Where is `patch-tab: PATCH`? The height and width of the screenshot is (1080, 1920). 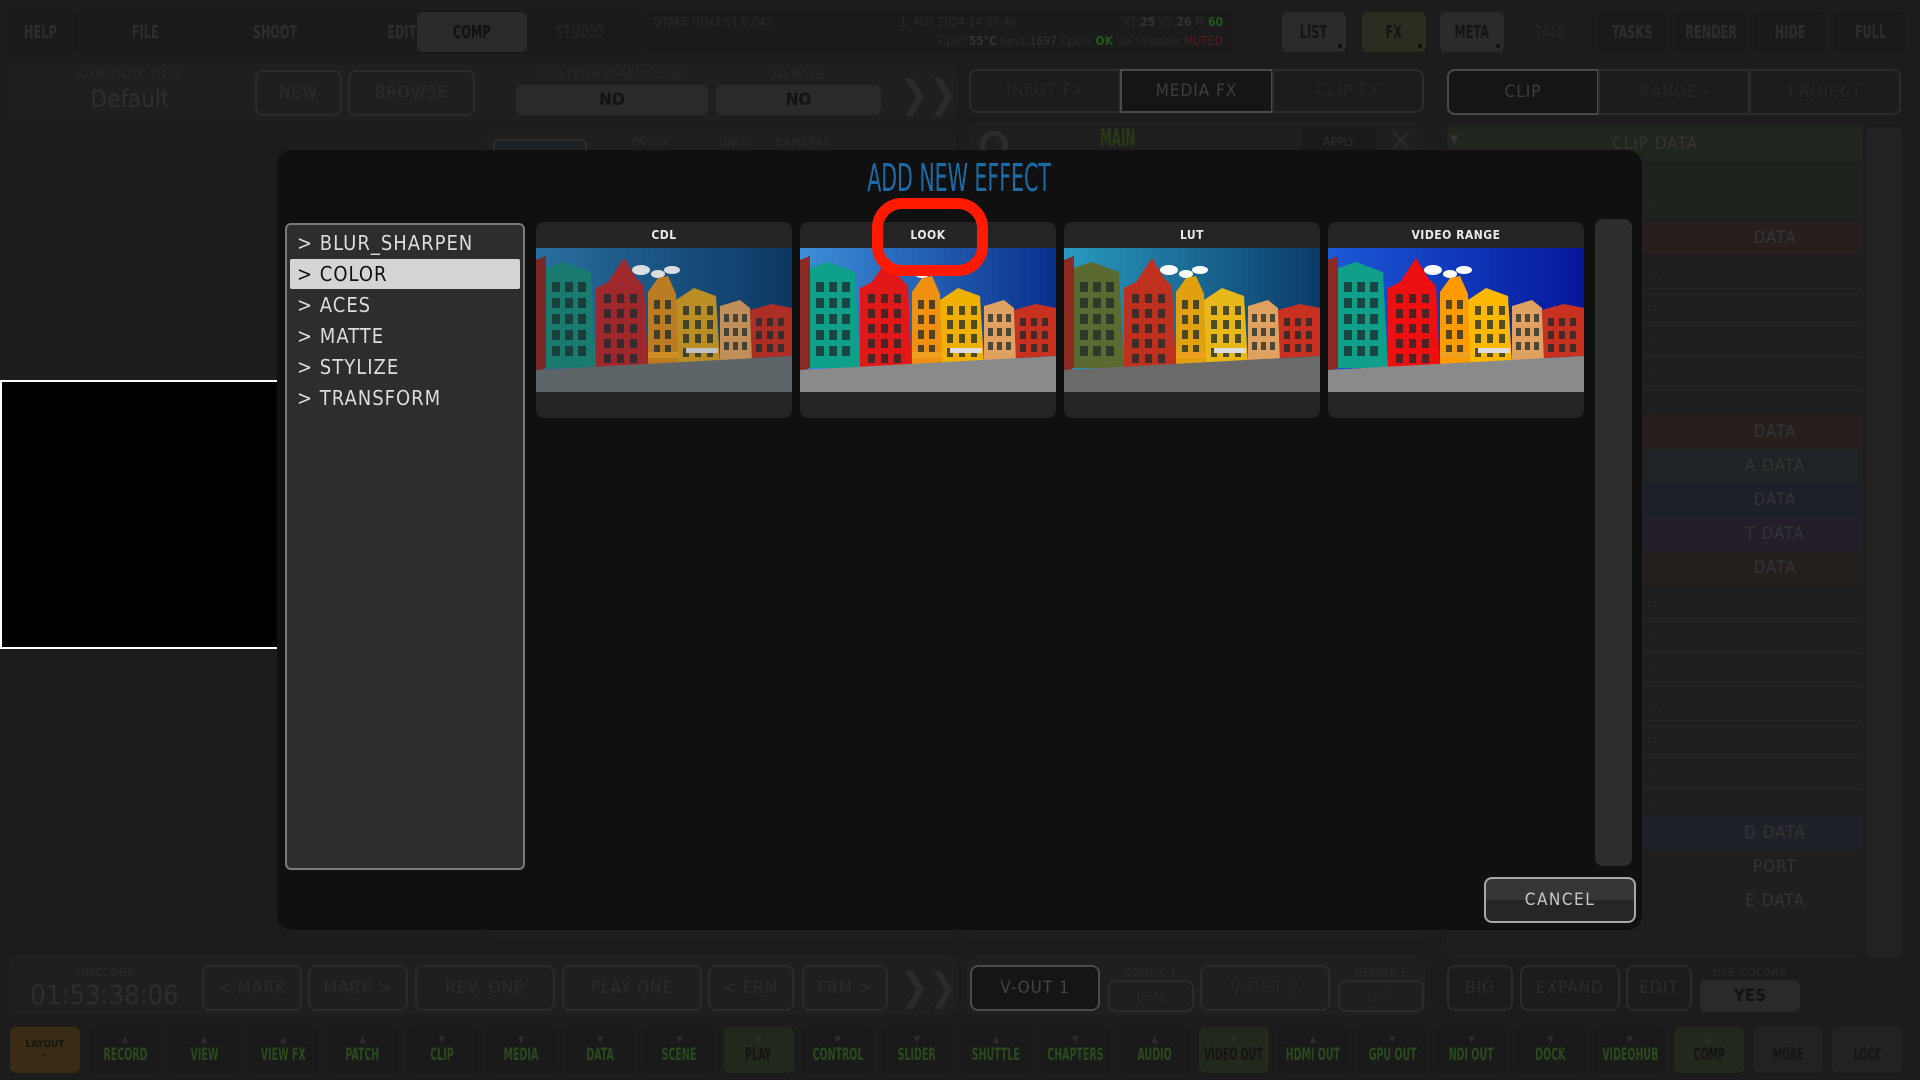 patch-tab: PATCH is located at coordinates (650, 142).